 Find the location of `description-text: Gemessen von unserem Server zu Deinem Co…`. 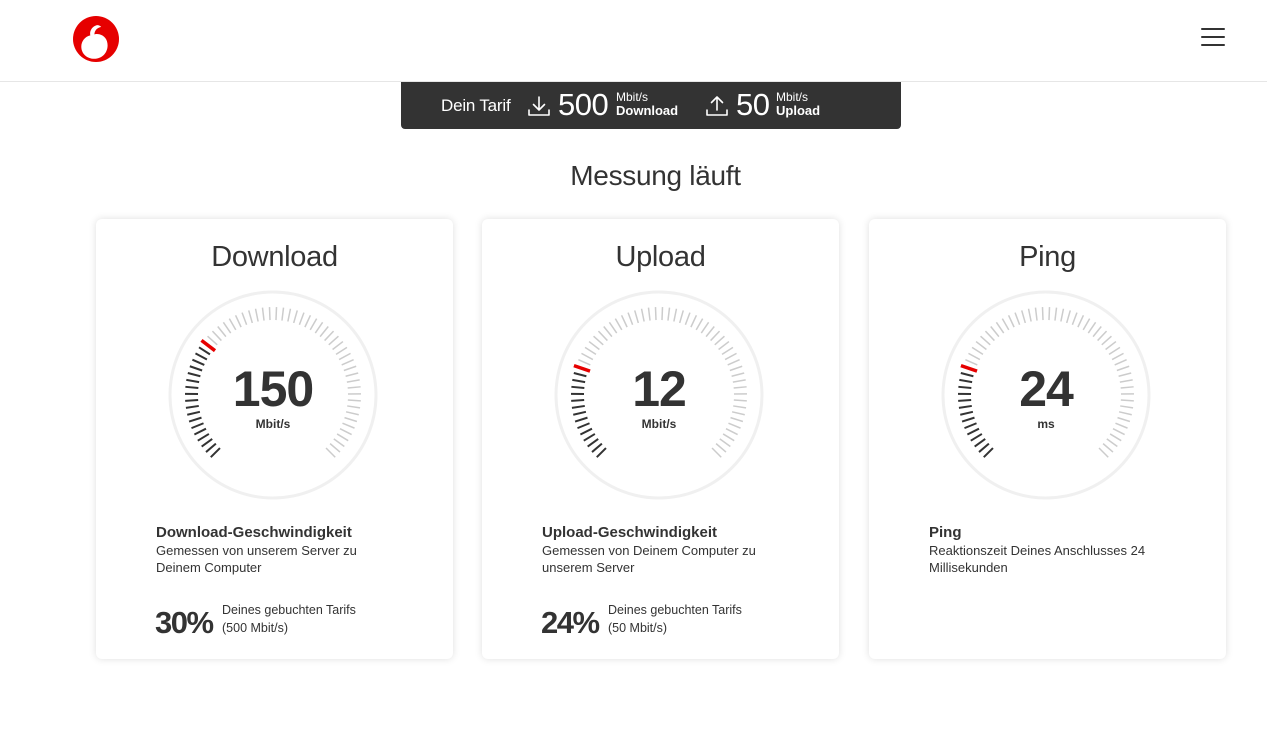

description-text: Gemessen von unserem Server zu Deinem Co… is located at coordinates (256, 559).